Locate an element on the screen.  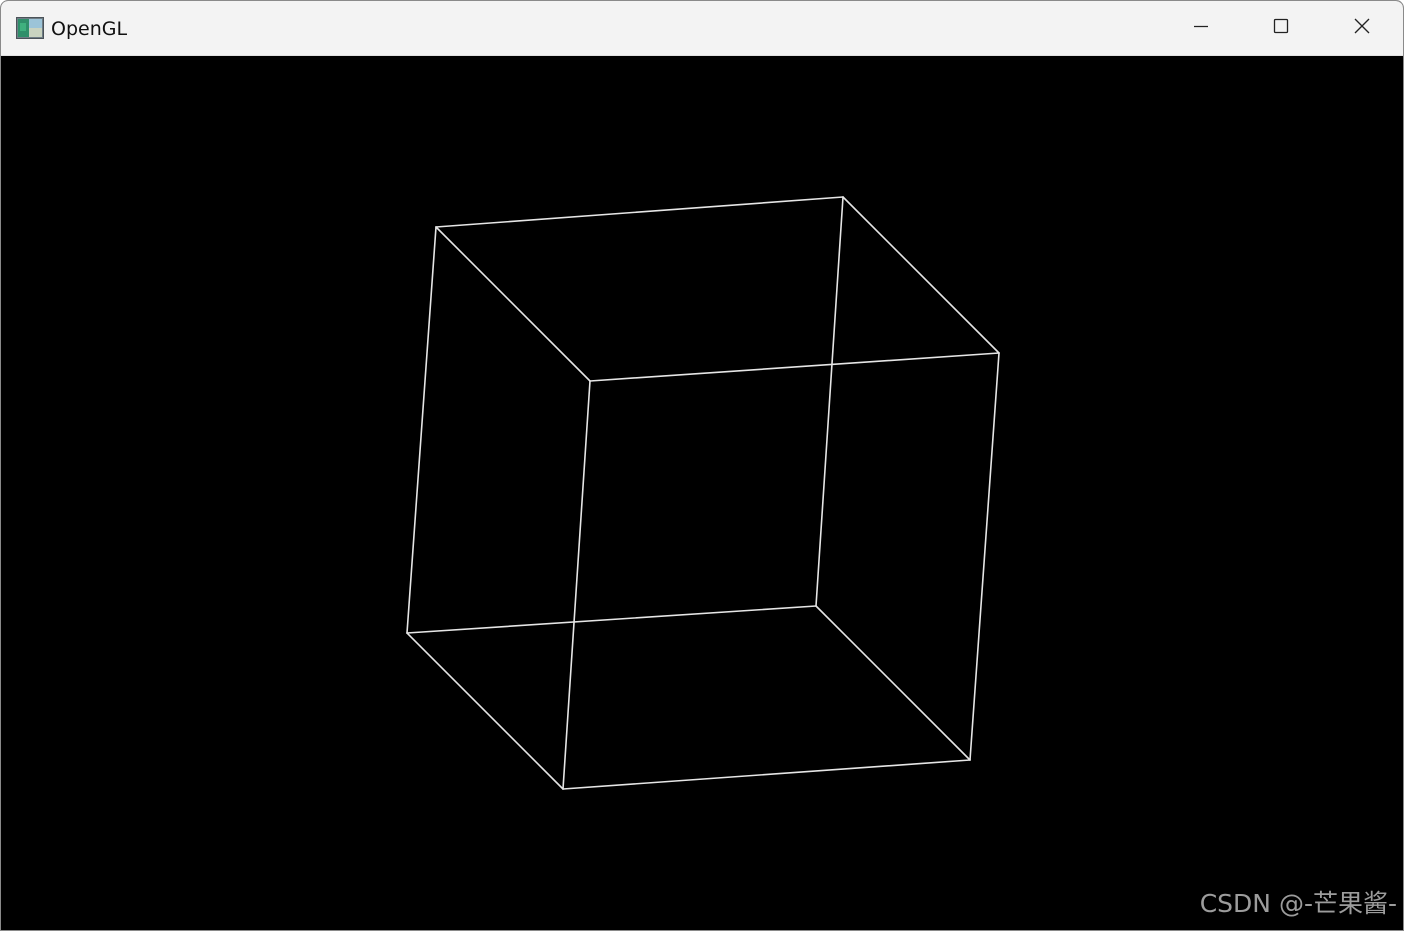
maximize-icon is located at coordinates (1281, 28).